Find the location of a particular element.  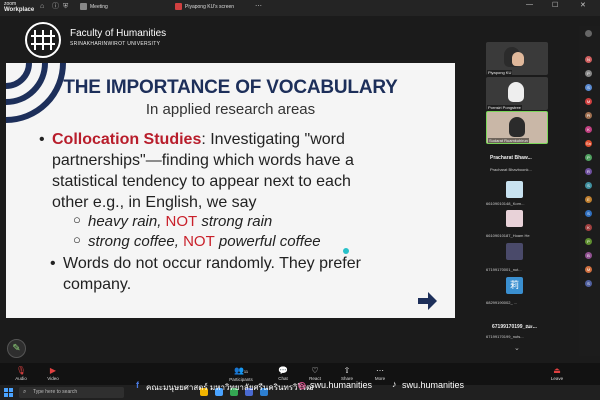

video-button: ▶ Video is located at coordinates (53, 373).